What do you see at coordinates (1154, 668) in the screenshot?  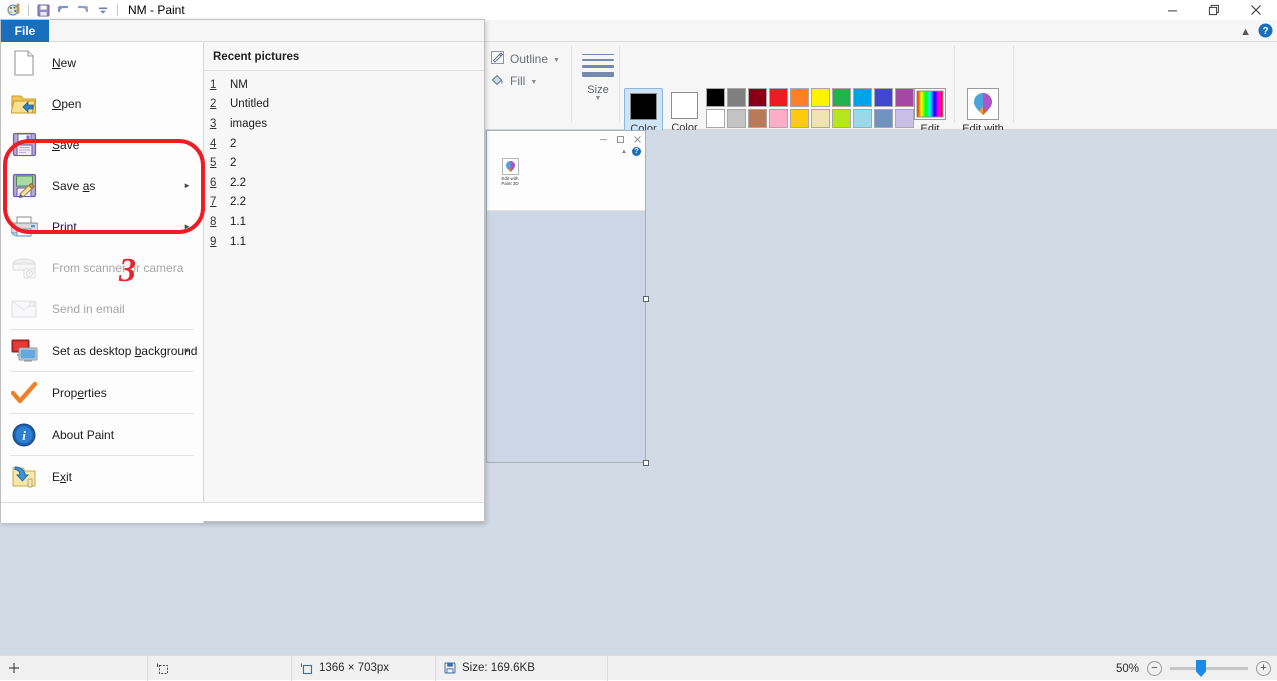 I see `zoom-out-button: −` at bounding box center [1154, 668].